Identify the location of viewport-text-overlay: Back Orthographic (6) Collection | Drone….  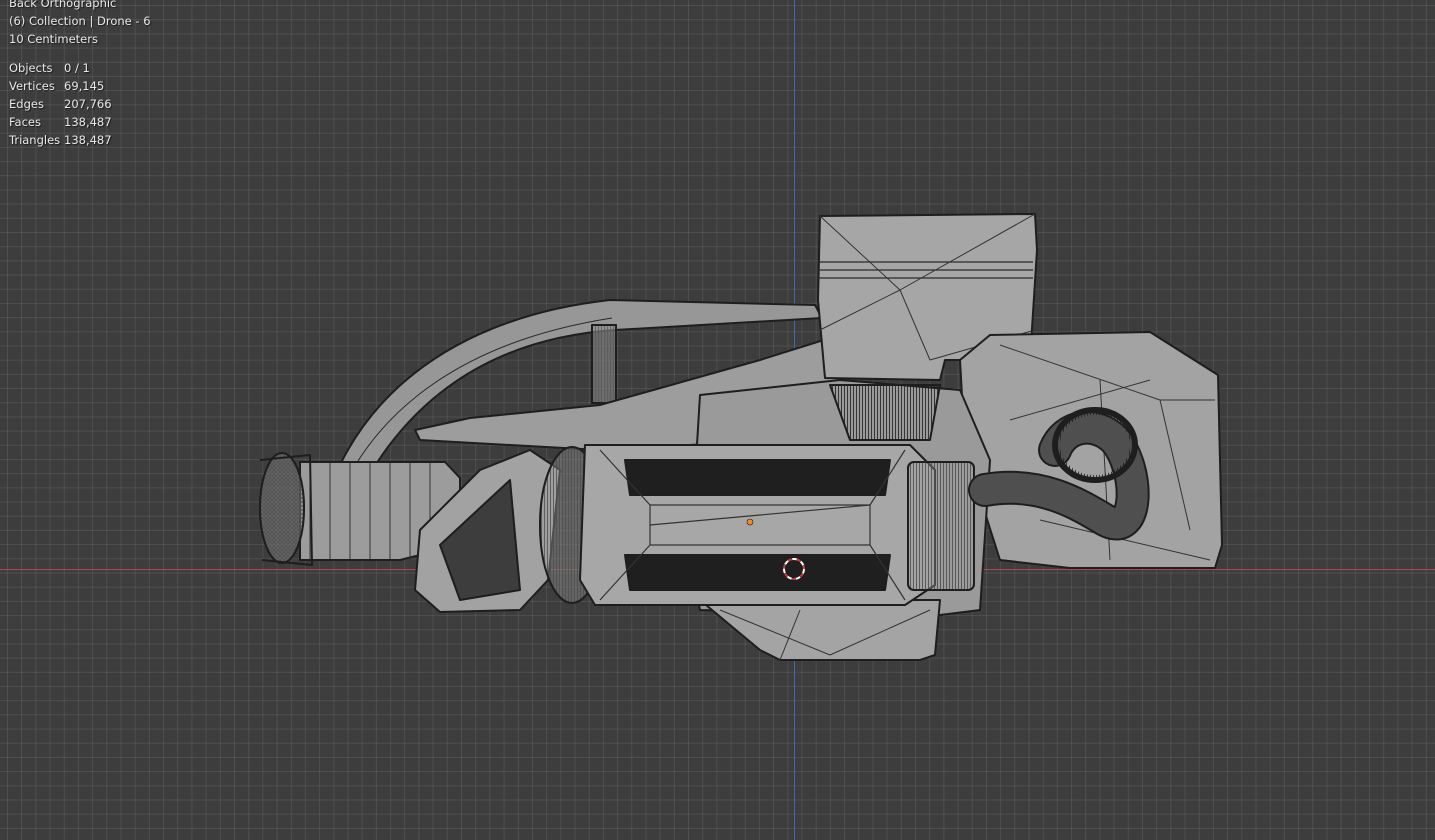
(80, 74).